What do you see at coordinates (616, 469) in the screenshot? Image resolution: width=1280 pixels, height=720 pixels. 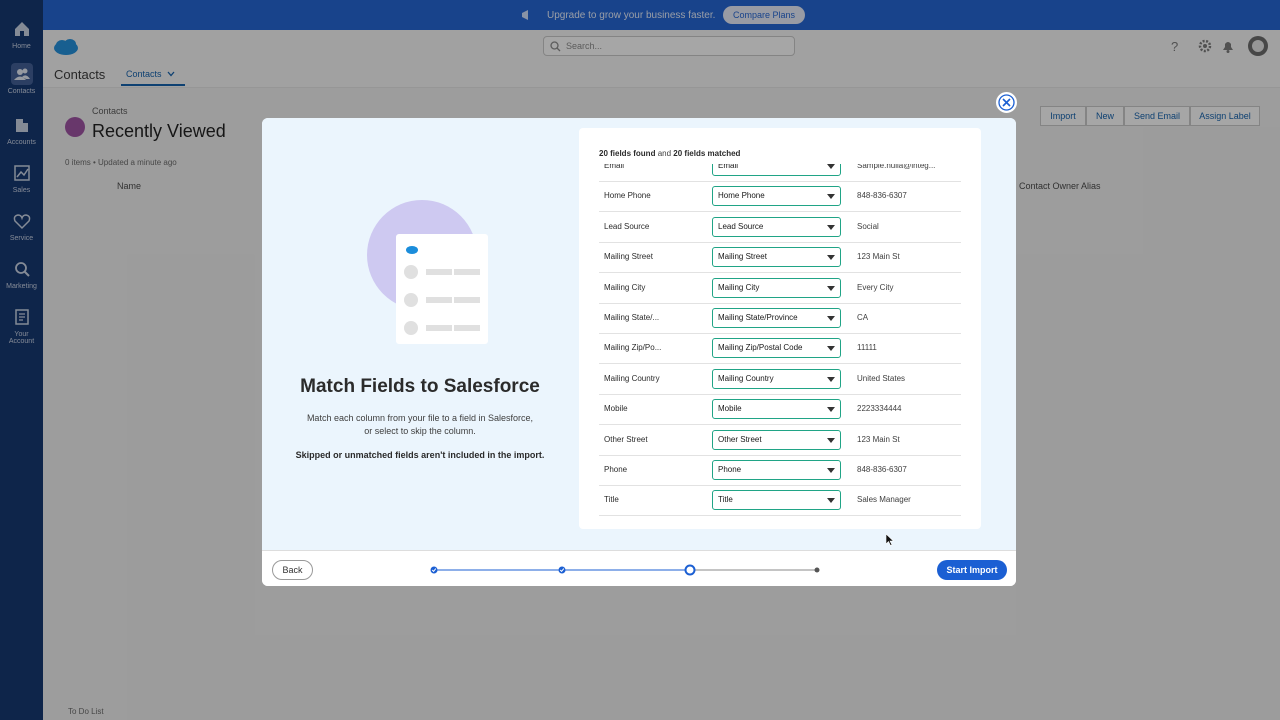 I see `file-column-name: Phone` at bounding box center [616, 469].